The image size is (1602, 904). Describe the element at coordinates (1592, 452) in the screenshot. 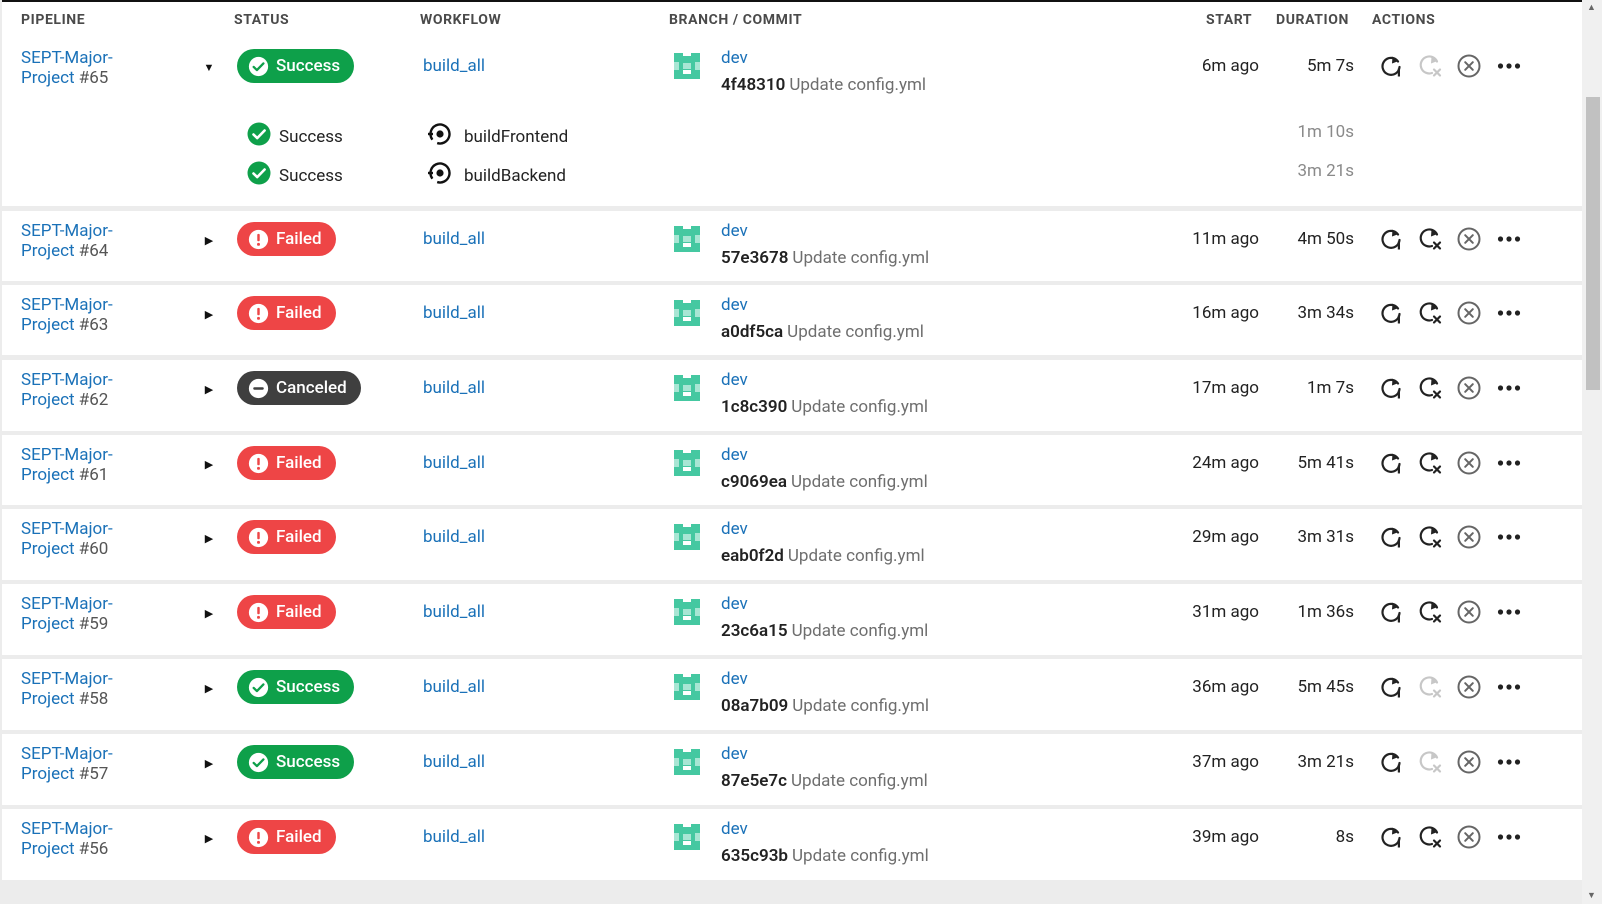

I see `vertical-scrollbar: ▲ ▼` at that location.